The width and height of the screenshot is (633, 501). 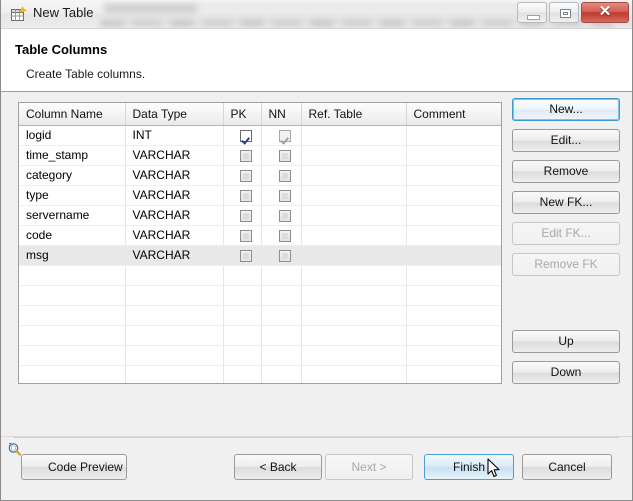 What do you see at coordinates (72, 135) in the screenshot?
I see `cell-column-name: logid` at bounding box center [72, 135].